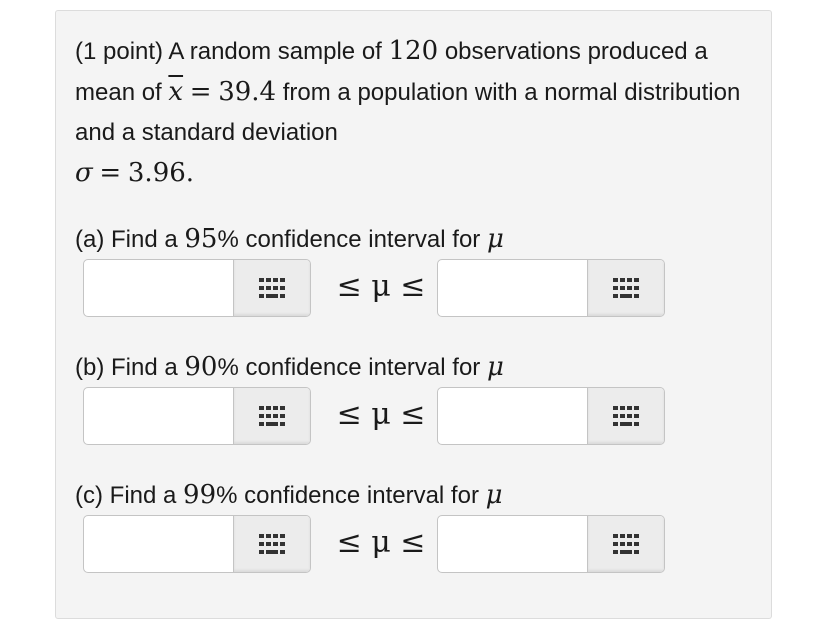 This screenshot has width=828, height=640. What do you see at coordinates (494, 495) in the screenshot?
I see `part-c-mu: μ` at bounding box center [494, 495].